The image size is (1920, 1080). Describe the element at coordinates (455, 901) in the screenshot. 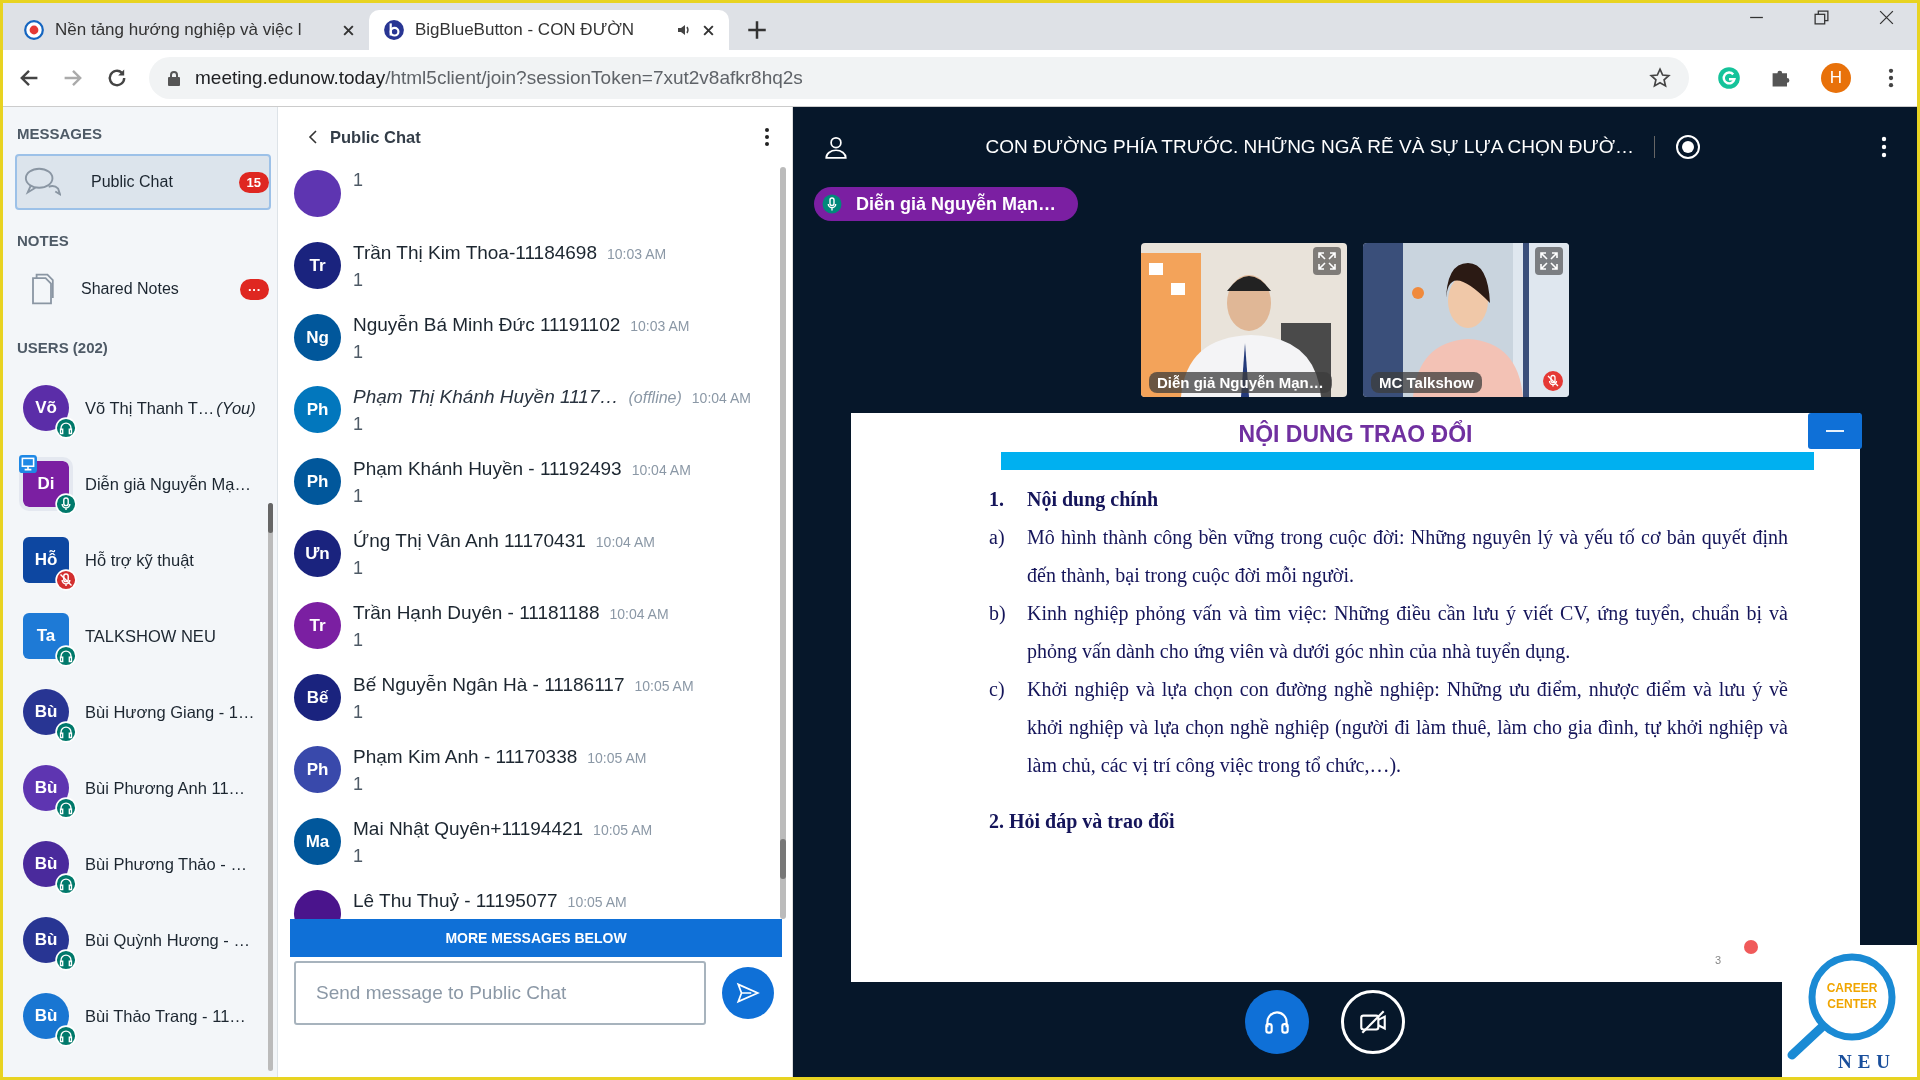

I see `sender-name: Lê Thu Thuỷ - 11195077` at that location.